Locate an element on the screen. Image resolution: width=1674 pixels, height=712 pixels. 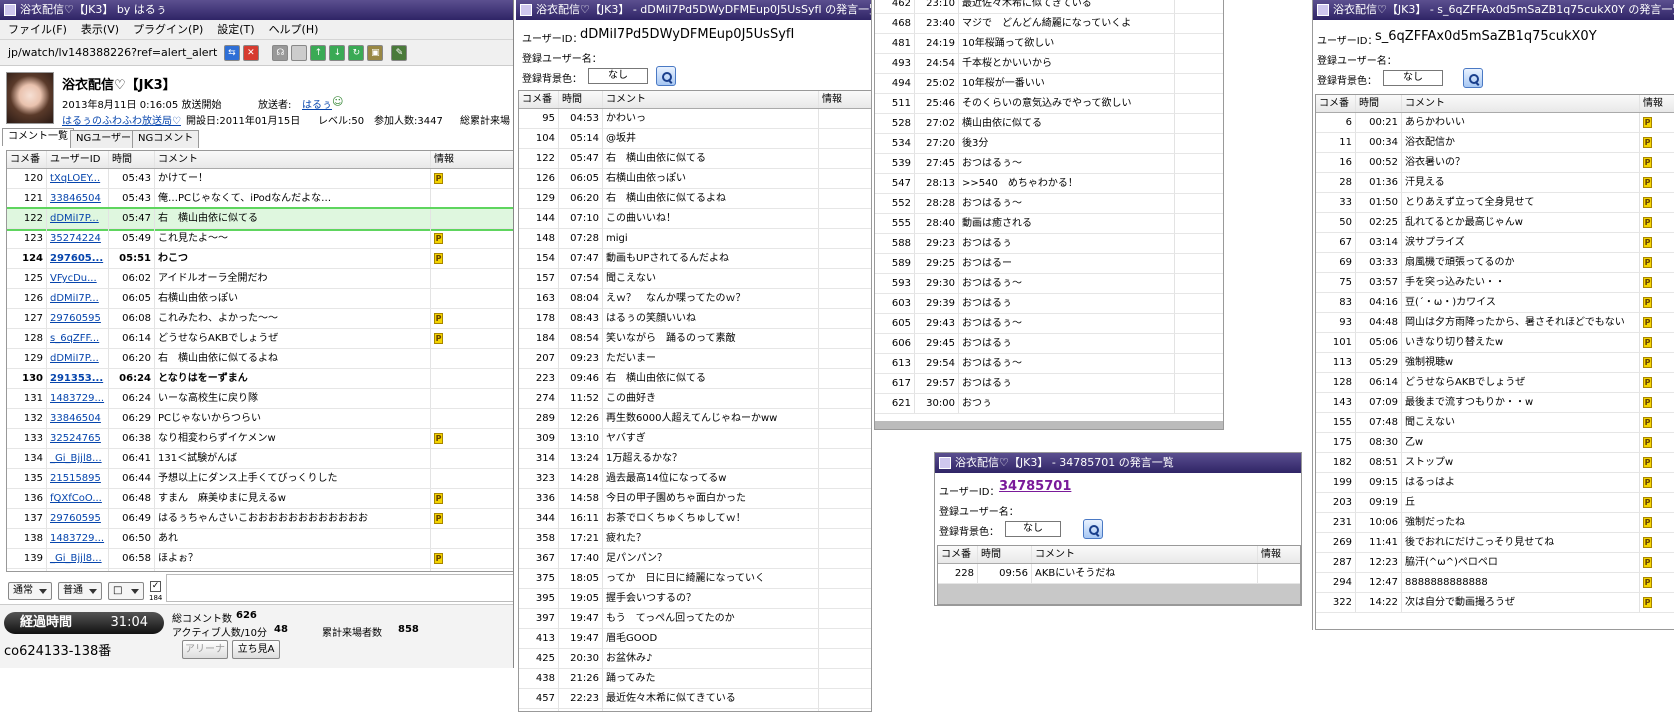
comment-row: 367 17:40 足パンパン？ is located at coordinates (695, 559).